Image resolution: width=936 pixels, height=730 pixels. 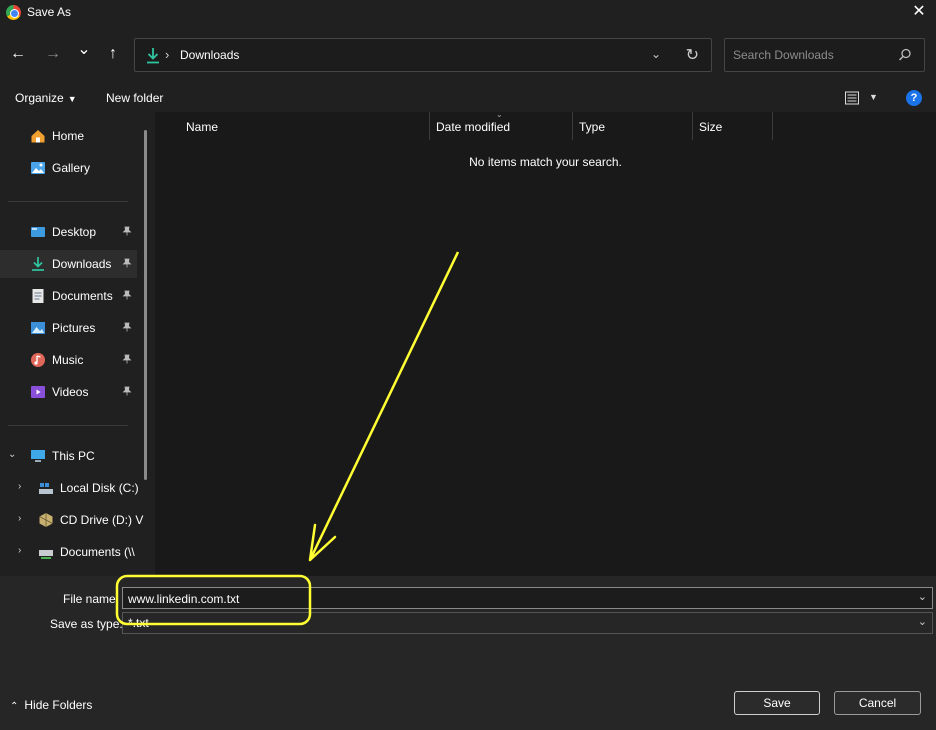 What do you see at coordinates (922, 621) in the screenshot?
I see `save-as-type-dropdown-icon: ⌄` at bounding box center [922, 621].